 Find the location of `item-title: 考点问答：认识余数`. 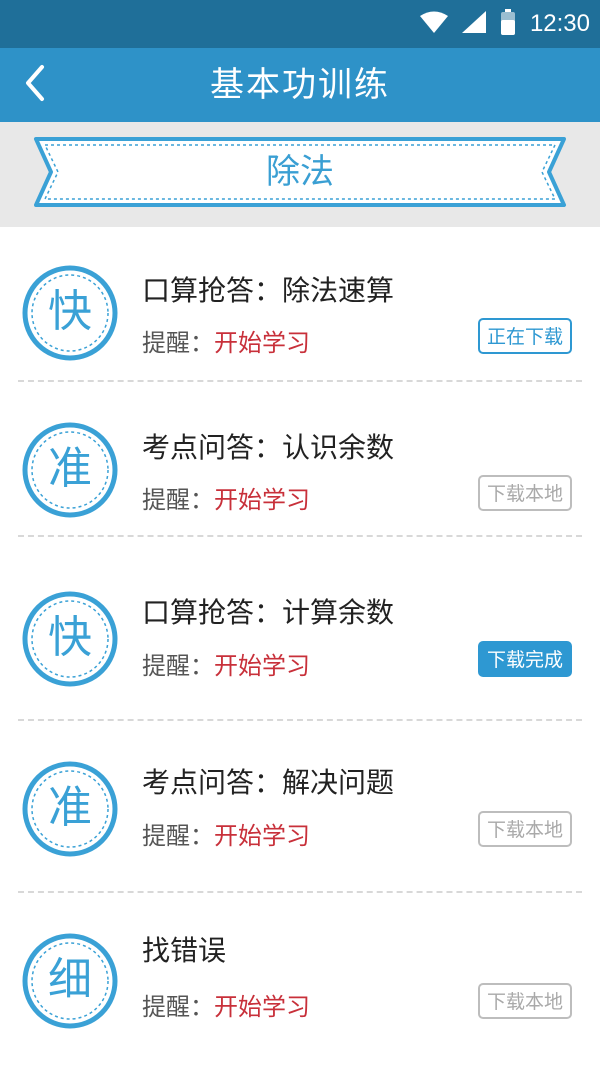

item-title: 考点问答：认识余数 is located at coordinates (268, 447).